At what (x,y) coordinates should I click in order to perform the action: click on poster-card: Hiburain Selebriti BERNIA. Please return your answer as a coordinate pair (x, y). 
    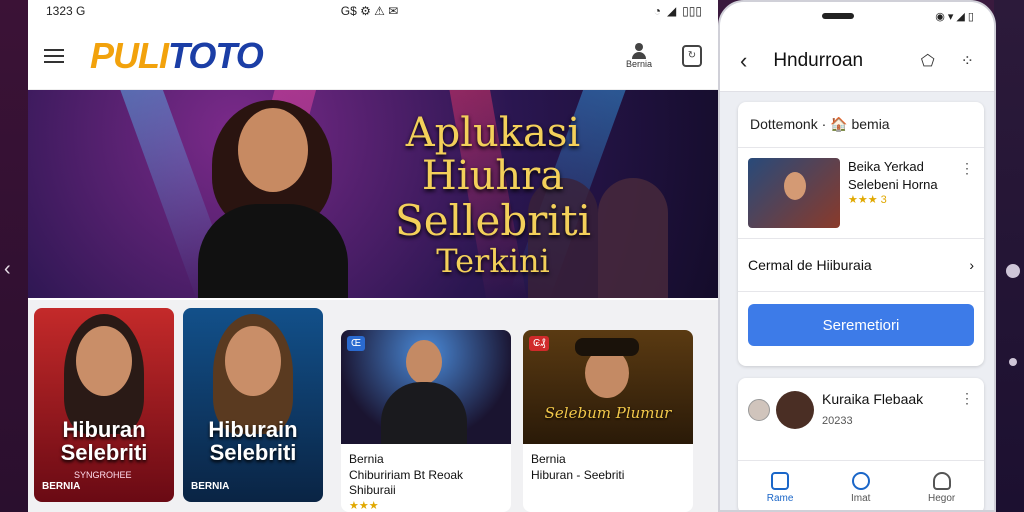
    Looking at the image, I should click on (253, 405).